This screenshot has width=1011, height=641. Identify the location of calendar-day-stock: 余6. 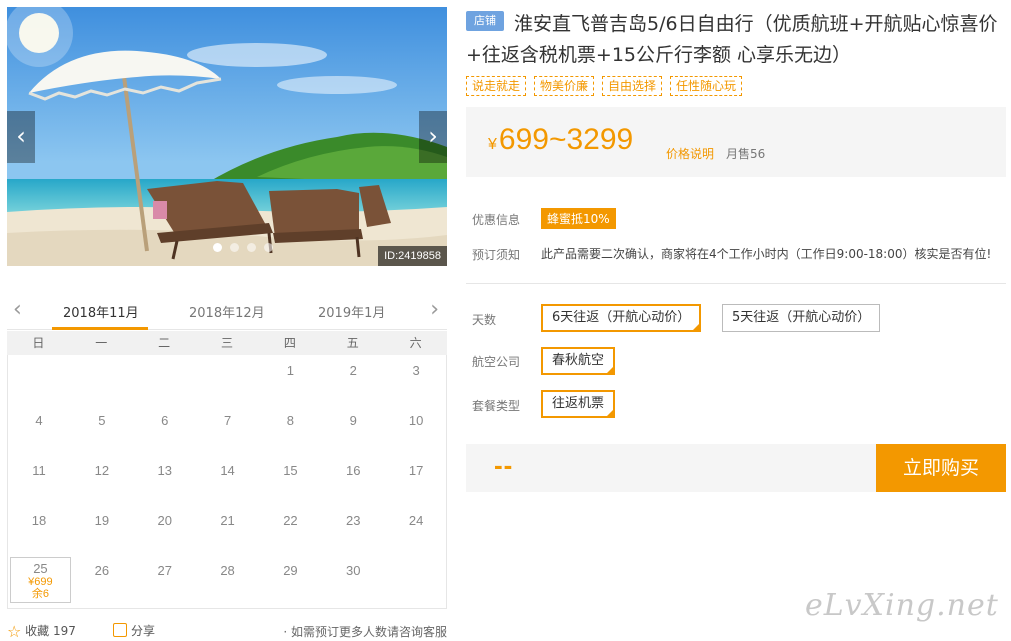
(40, 594).